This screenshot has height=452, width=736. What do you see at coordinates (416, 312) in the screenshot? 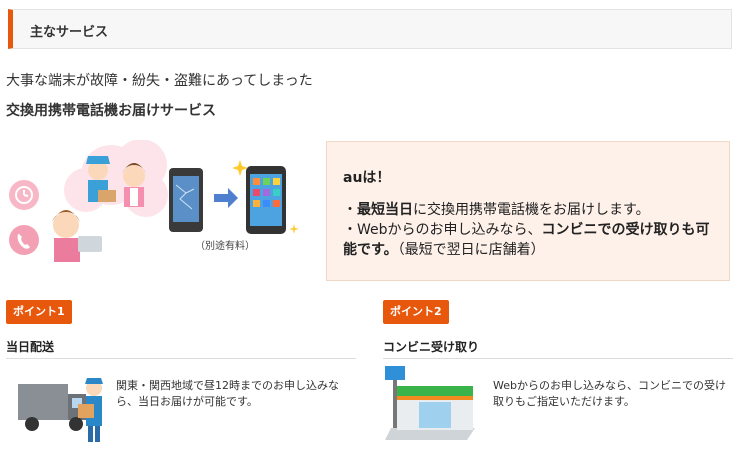
I see `point-badge: ポイント2` at bounding box center [416, 312].